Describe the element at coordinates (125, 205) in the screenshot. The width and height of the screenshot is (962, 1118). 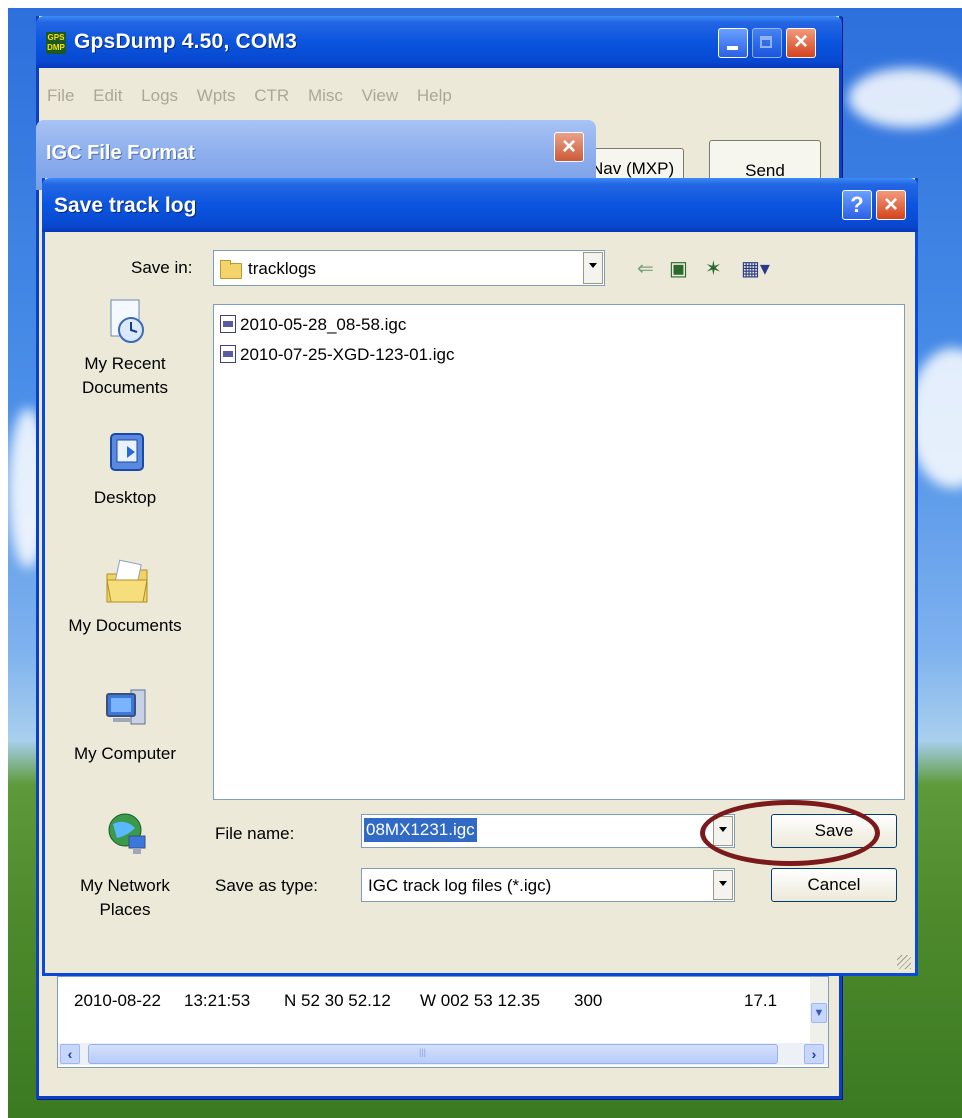
I see `save-dialog-title: Save track log` at that location.